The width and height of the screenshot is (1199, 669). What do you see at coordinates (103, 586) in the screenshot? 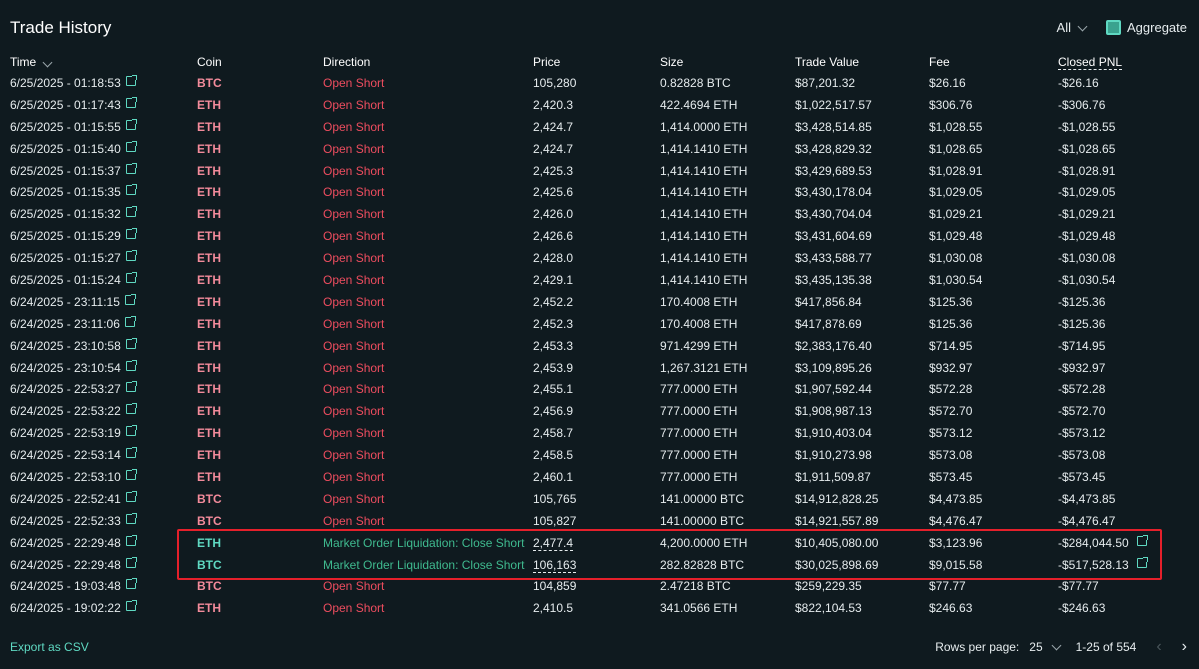
I see `cell-time: 6/24/2025 - 19:03:48` at bounding box center [103, 586].